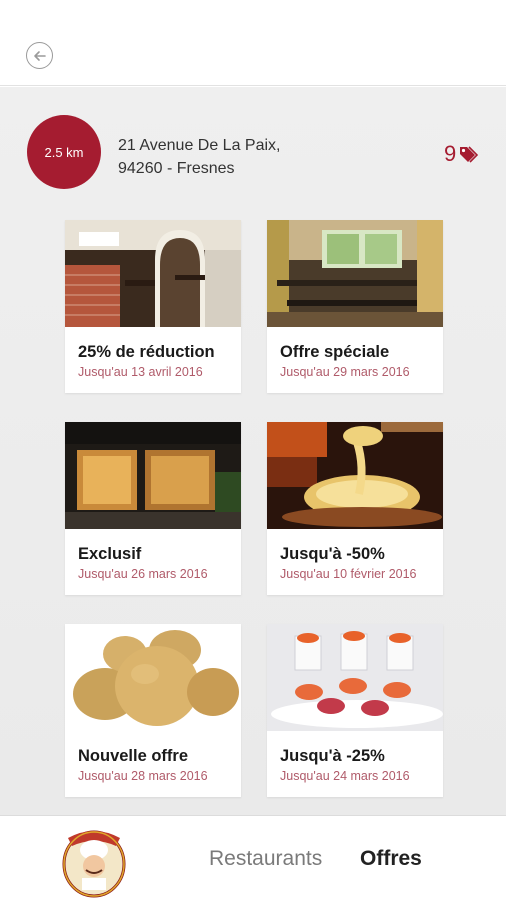 Image resolution: width=506 pixels, height=900 pixels. I want to click on offer-card: Jusqu'à -25% Jusqu'au 24 mars 2016, so click(355, 710).